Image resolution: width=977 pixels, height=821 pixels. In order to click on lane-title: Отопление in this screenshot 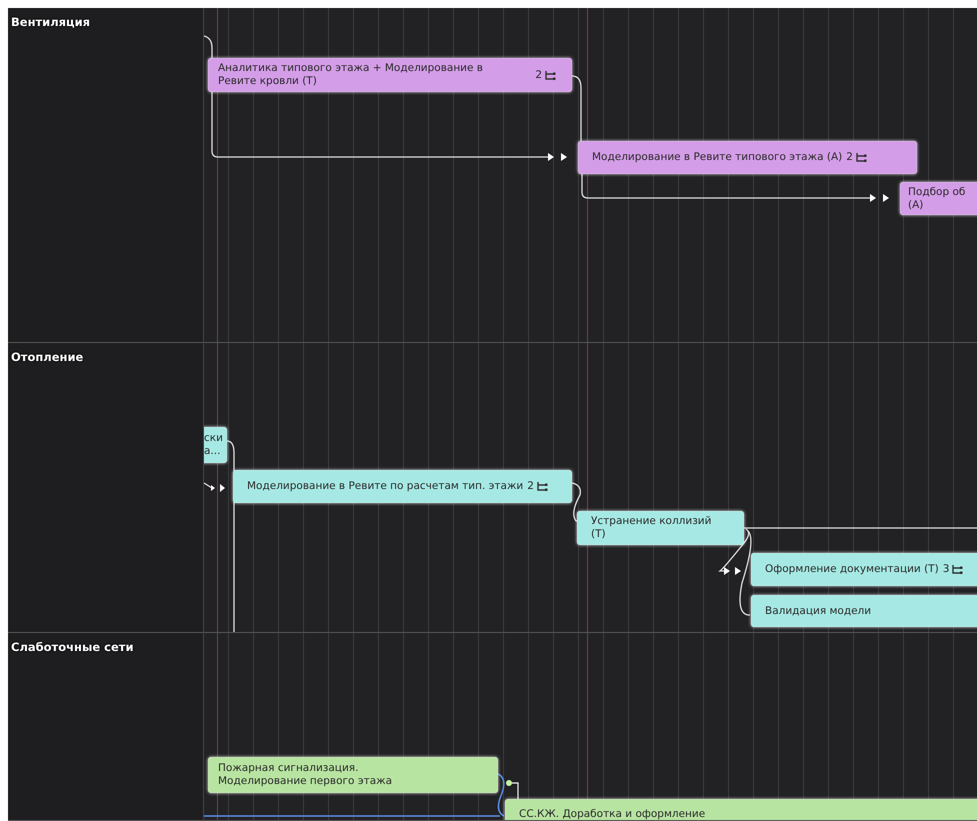, I will do `click(47, 357)`.